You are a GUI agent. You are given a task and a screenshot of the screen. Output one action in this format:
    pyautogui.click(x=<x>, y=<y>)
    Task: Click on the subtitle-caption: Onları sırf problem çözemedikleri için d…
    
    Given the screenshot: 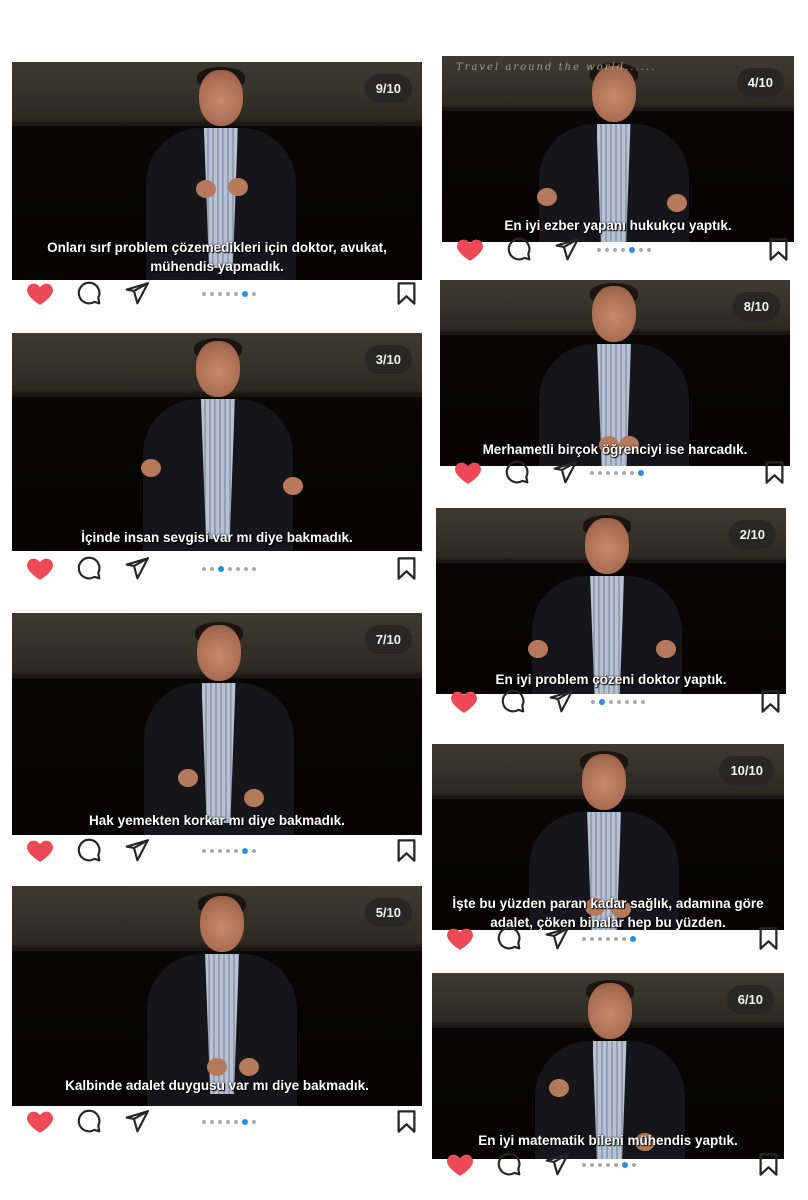 What is the action you would take?
    pyautogui.click(x=217, y=257)
    